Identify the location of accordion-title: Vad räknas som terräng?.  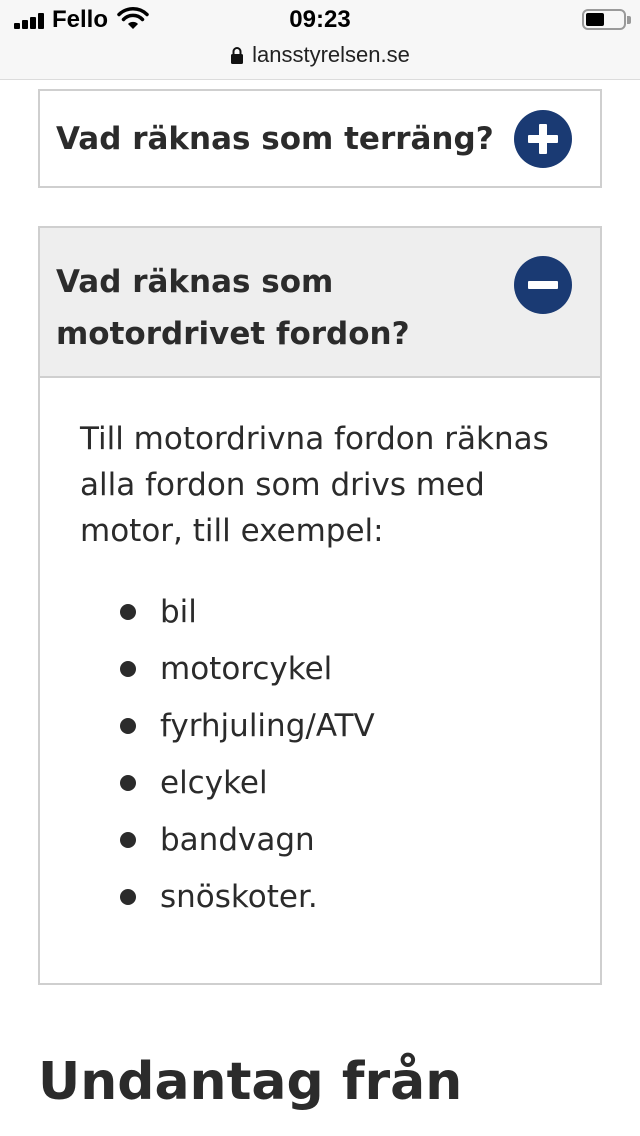
(275, 138).